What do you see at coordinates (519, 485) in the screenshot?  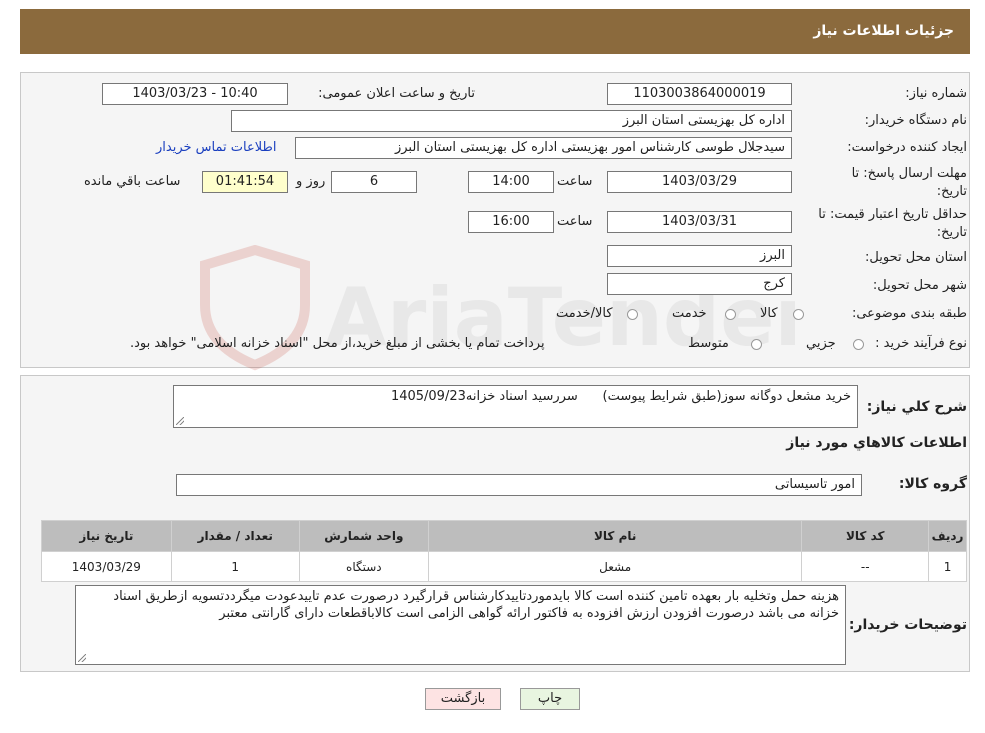 I see `group-field: امور تاسیساتی` at bounding box center [519, 485].